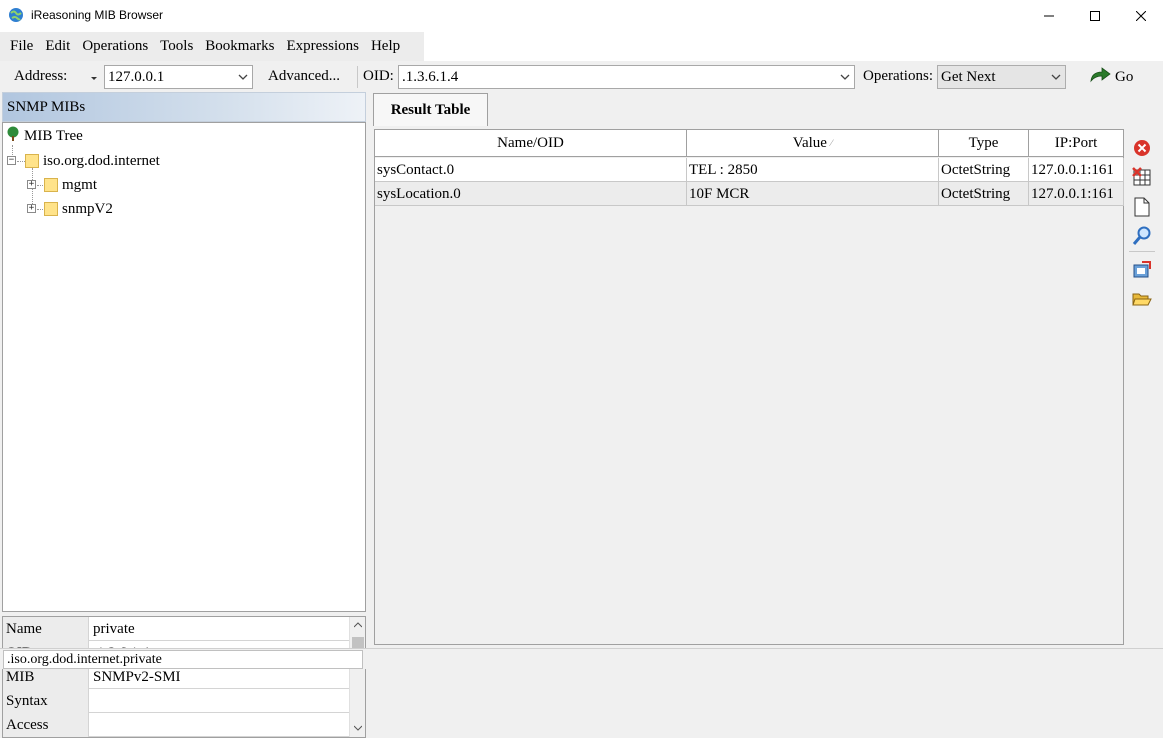  What do you see at coordinates (1001, 77) in the screenshot?
I see `operations-select: Get Next` at bounding box center [1001, 77].